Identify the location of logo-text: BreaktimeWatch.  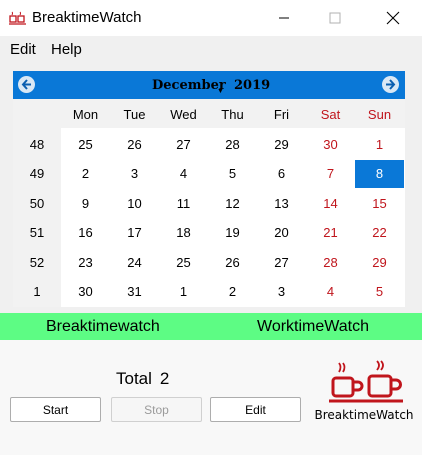
(364, 415).